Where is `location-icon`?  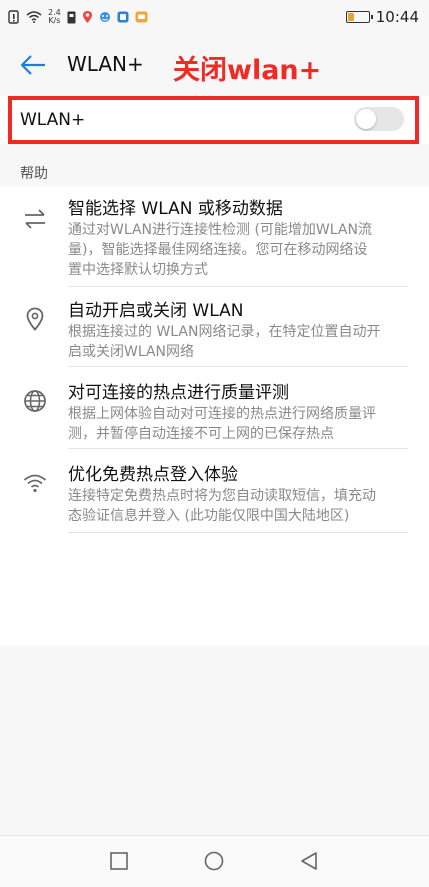 location-icon is located at coordinates (87, 17).